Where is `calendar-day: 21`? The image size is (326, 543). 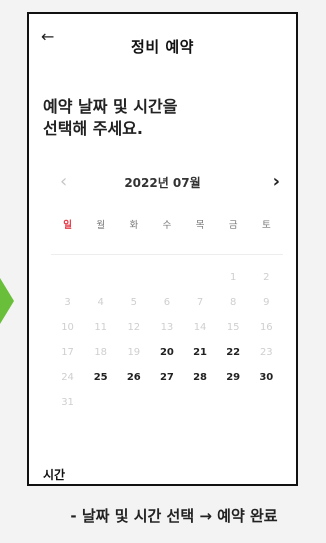 calendar-day: 21 is located at coordinates (200, 352).